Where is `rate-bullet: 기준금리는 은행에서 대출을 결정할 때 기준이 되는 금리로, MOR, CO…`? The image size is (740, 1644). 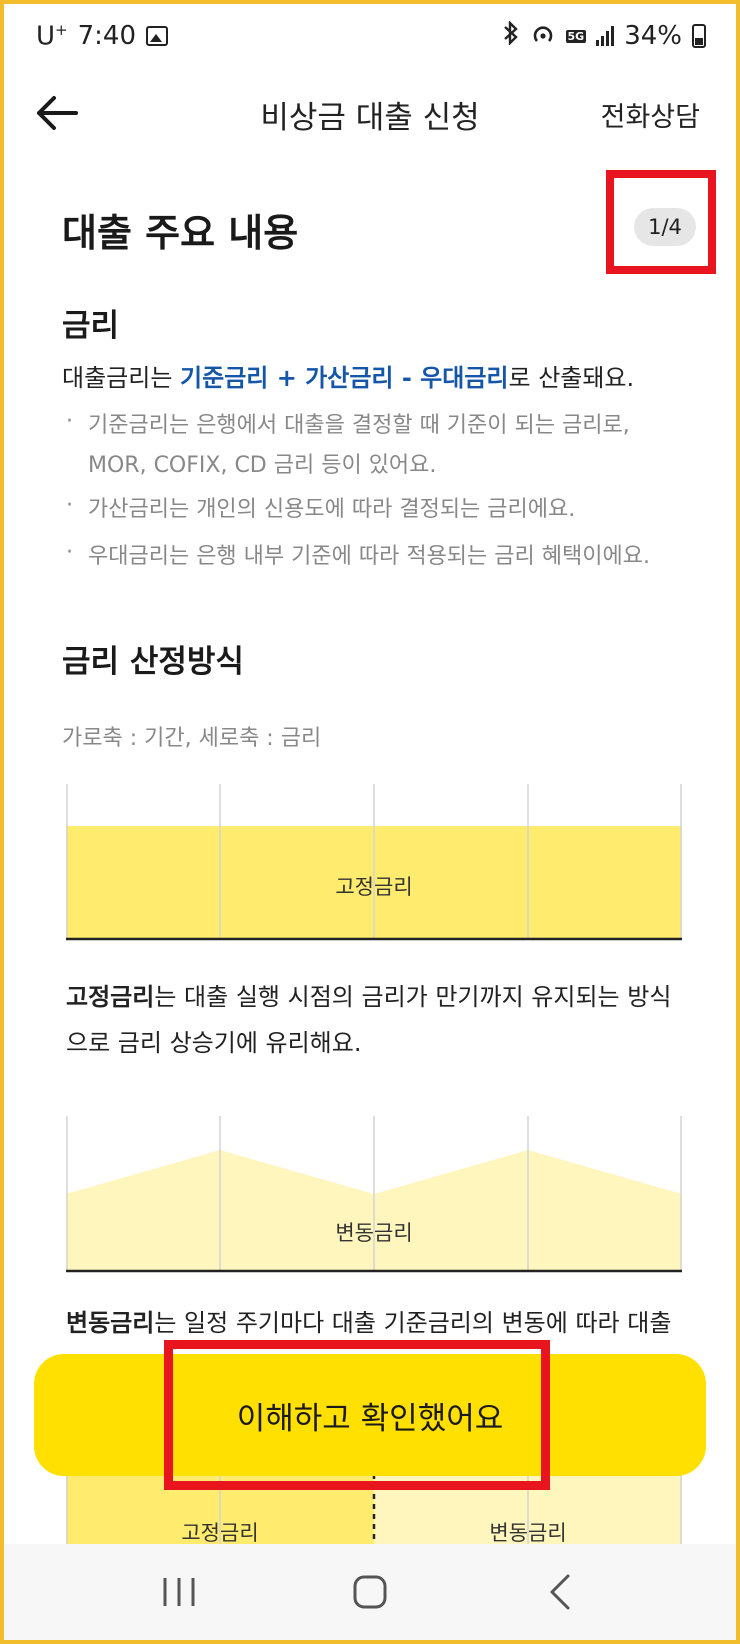
rate-bullet: 기준금리는 은행에서 대출을 결정할 때 기준이 되는 금리로, MOR, CO… is located at coordinates (372, 444).